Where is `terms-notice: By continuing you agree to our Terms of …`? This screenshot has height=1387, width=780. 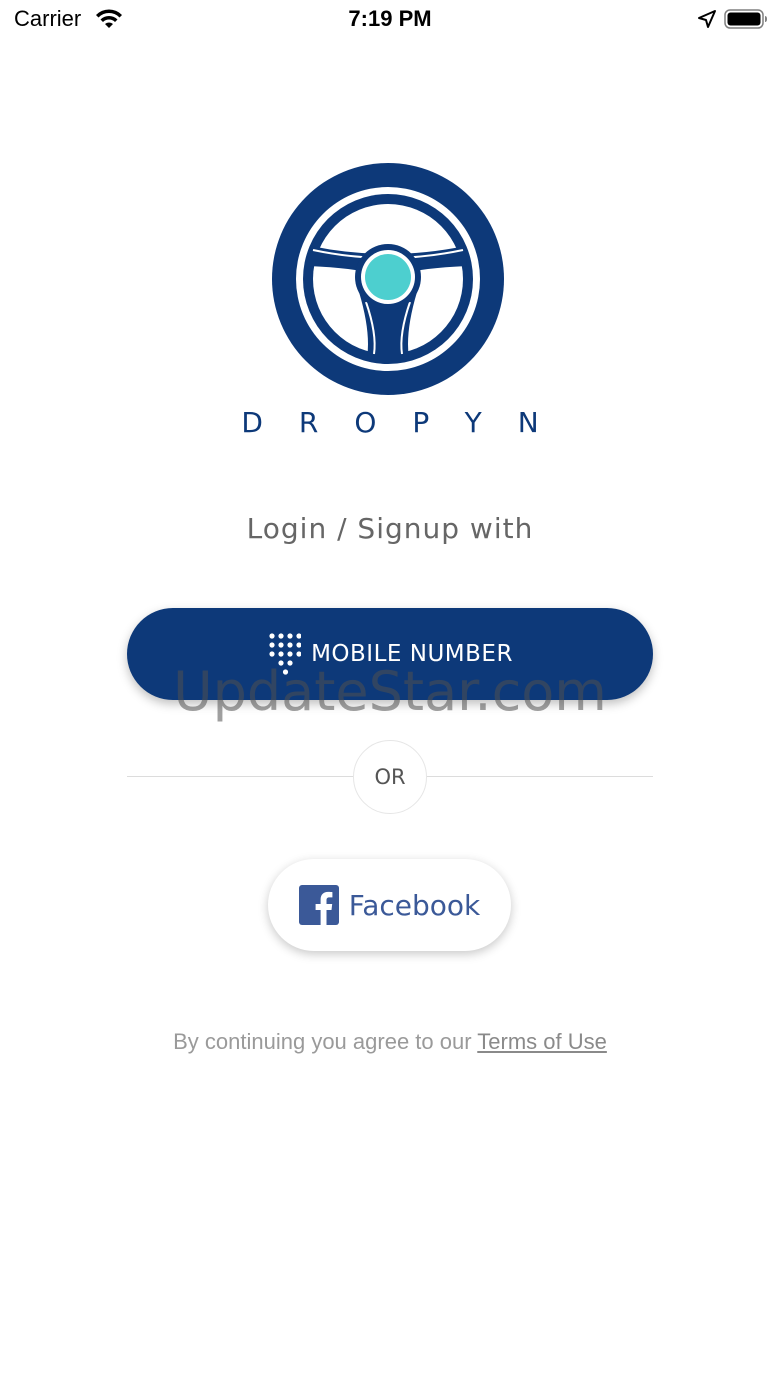
terms-notice: By continuing you agree to our Terms of … is located at coordinates (390, 1042).